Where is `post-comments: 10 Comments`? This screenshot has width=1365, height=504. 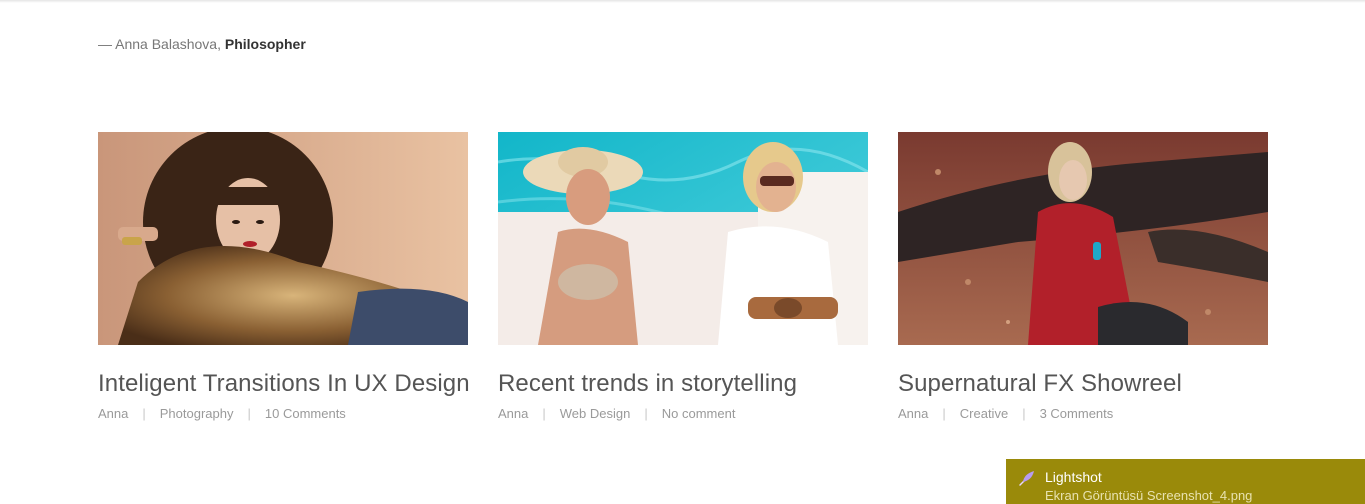 post-comments: 10 Comments is located at coordinates (305, 413).